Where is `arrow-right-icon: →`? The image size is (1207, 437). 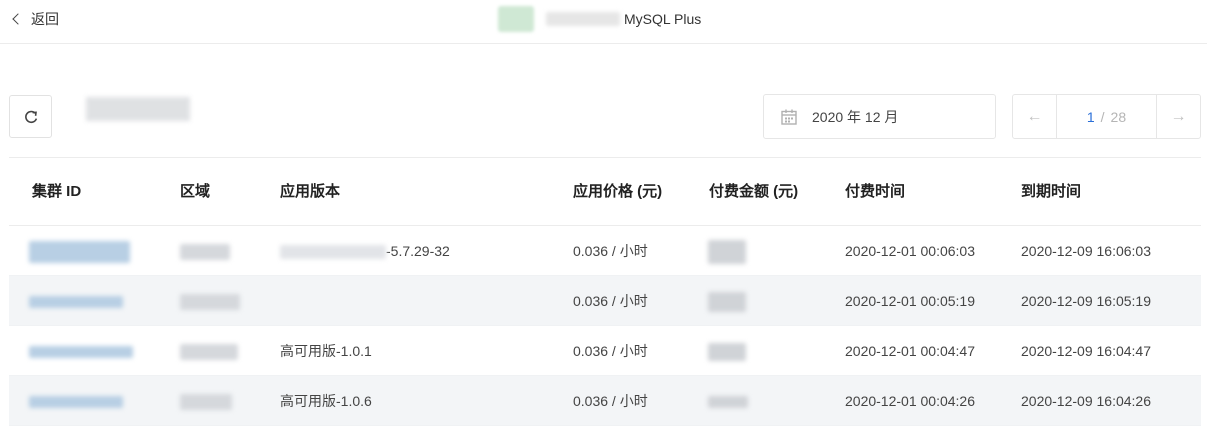 arrow-right-icon: → is located at coordinates (1178, 116).